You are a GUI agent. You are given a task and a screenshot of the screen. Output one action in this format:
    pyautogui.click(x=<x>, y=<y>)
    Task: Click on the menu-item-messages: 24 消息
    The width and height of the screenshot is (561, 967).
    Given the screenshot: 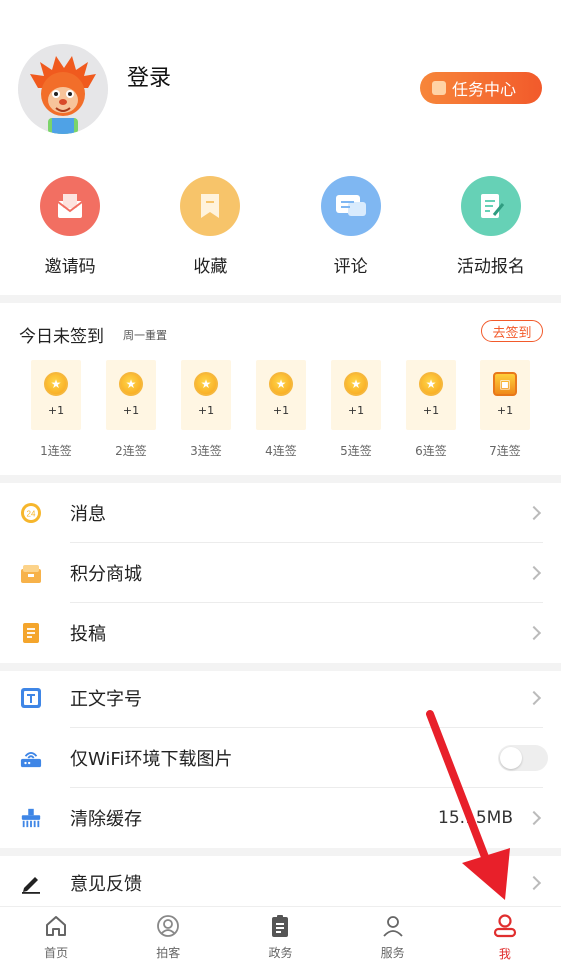 What is the action you would take?
    pyautogui.click(x=280, y=513)
    